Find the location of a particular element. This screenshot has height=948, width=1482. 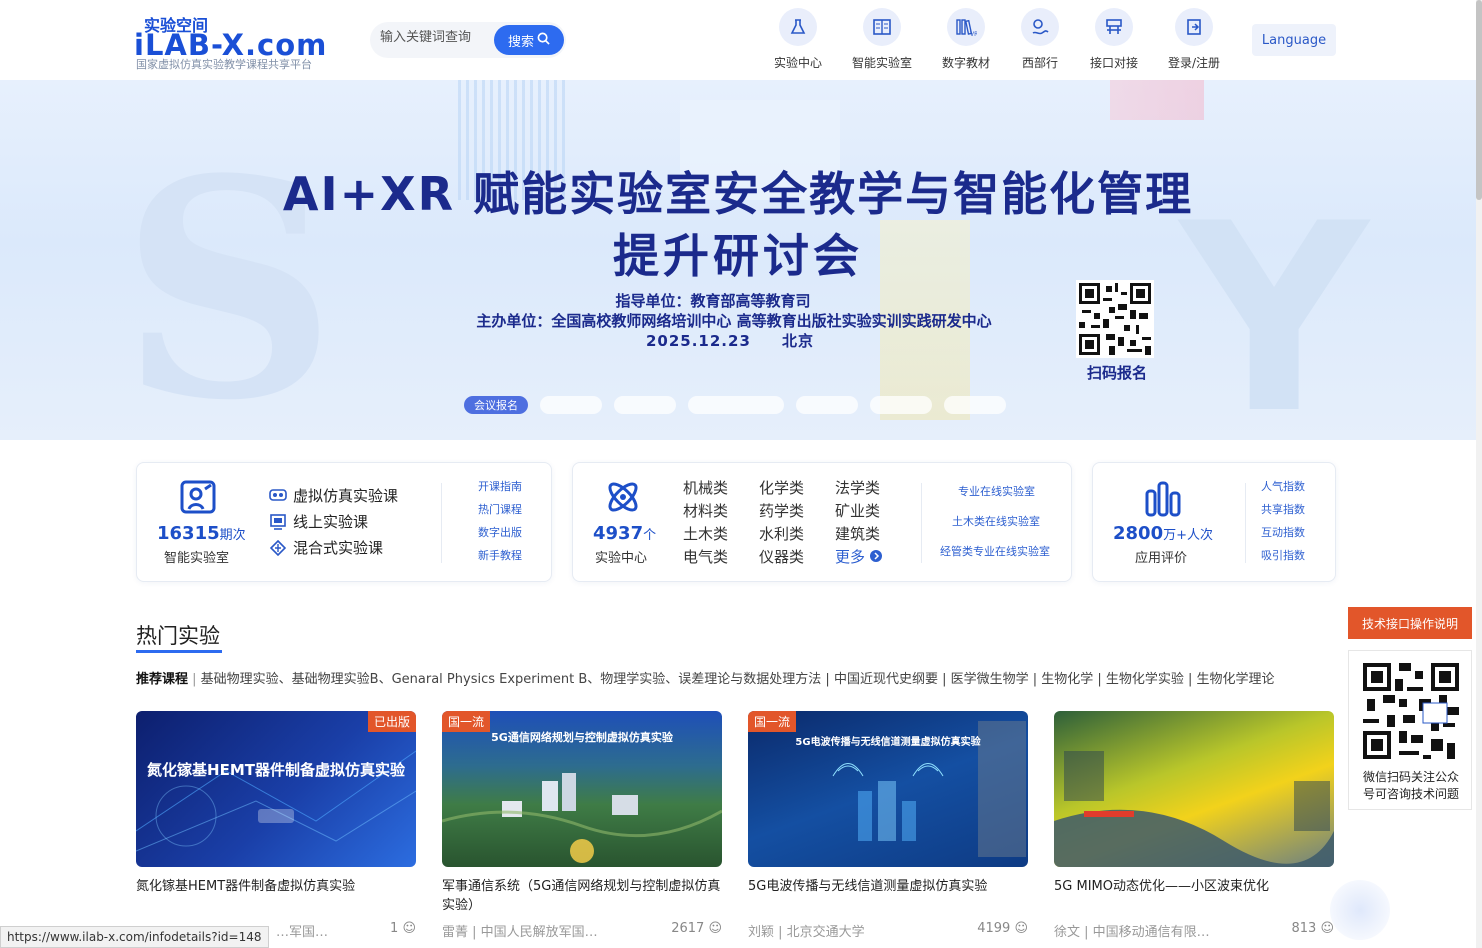

qr-label: 扫码报名 is located at coordinates (1116, 373).